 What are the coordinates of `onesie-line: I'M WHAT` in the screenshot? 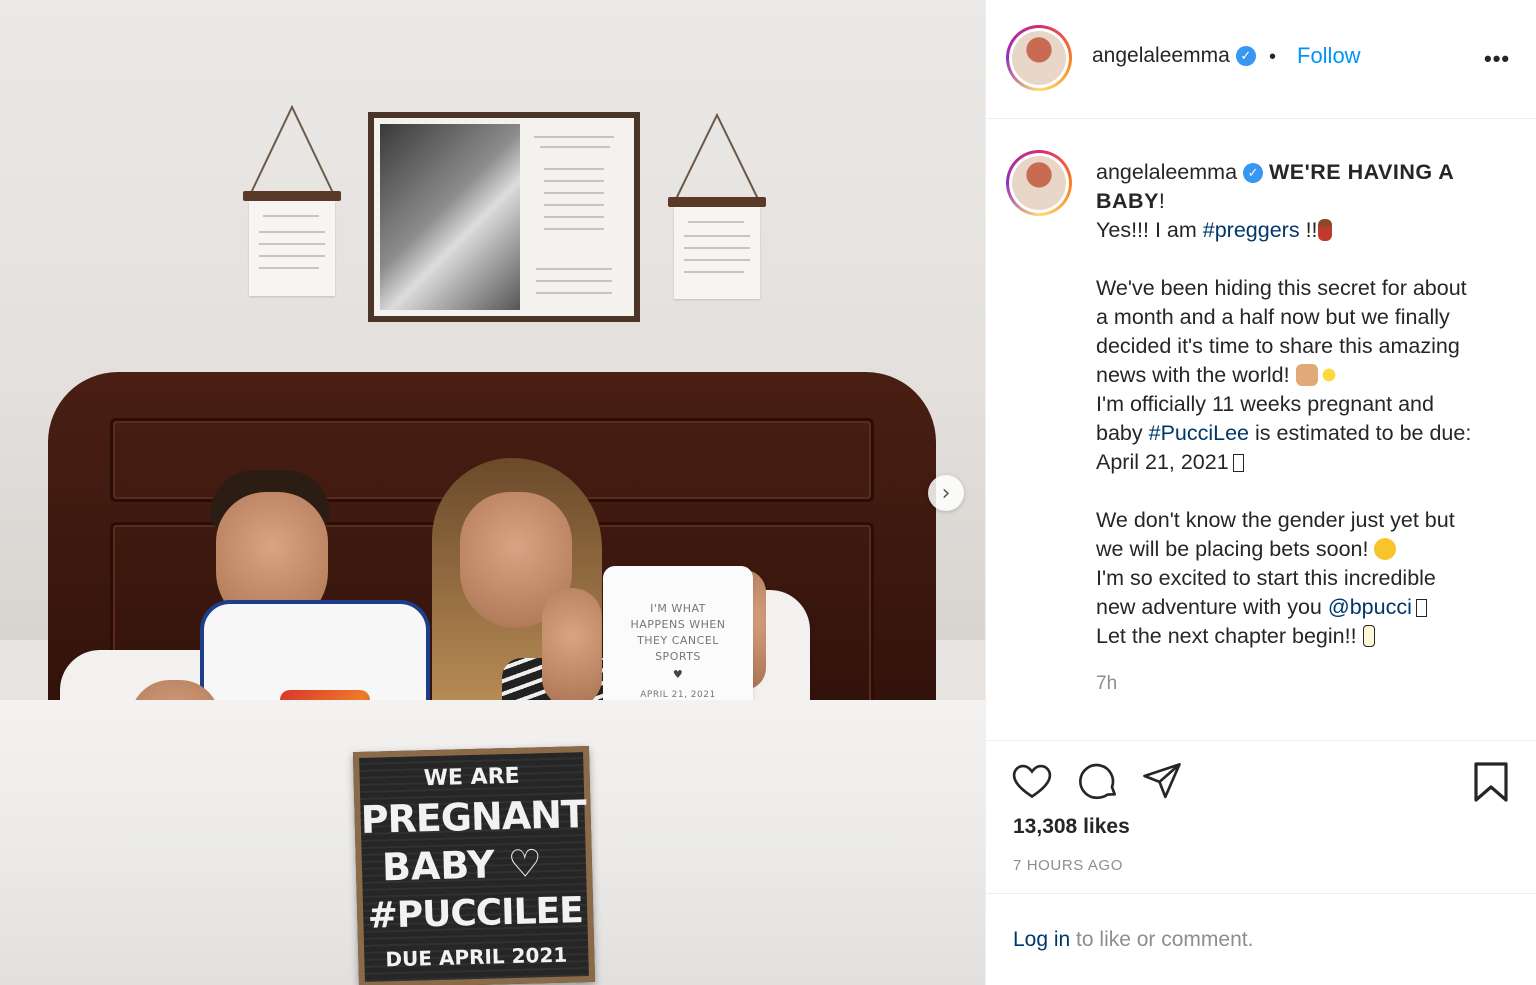 It's located at (678, 608).